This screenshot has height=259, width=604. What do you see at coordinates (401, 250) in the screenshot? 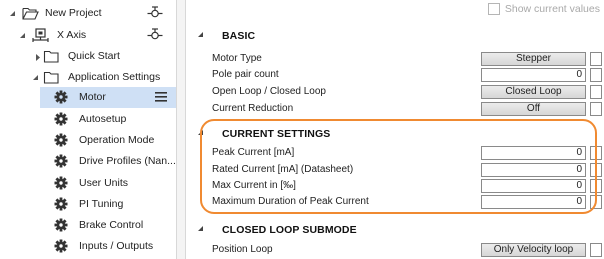
I see `prop-row-position-loop: Position Loop Only Velocity loop` at bounding box center [401, 250].